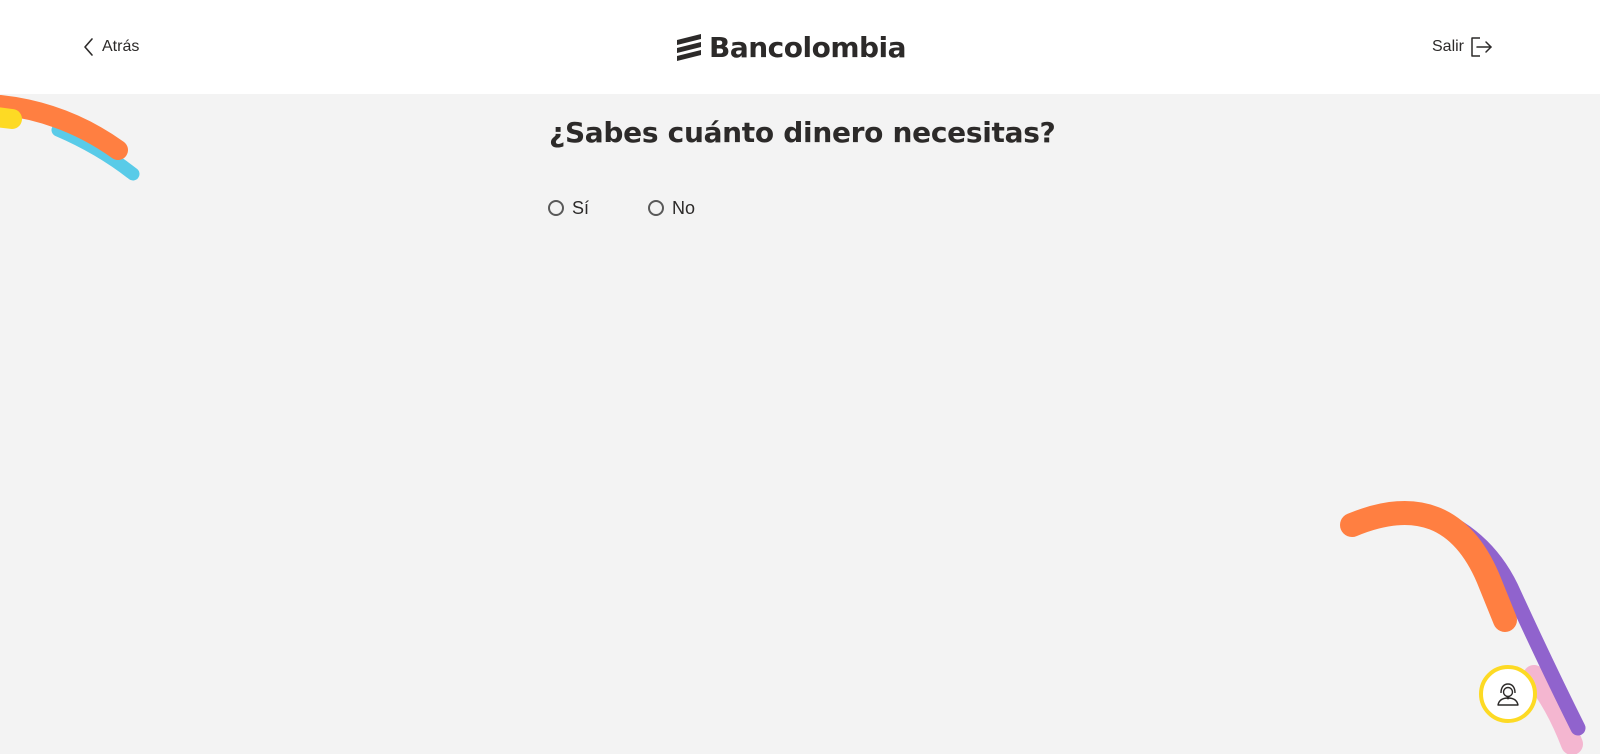  I want to click on exit-label: Salir, so click(1448, 46).